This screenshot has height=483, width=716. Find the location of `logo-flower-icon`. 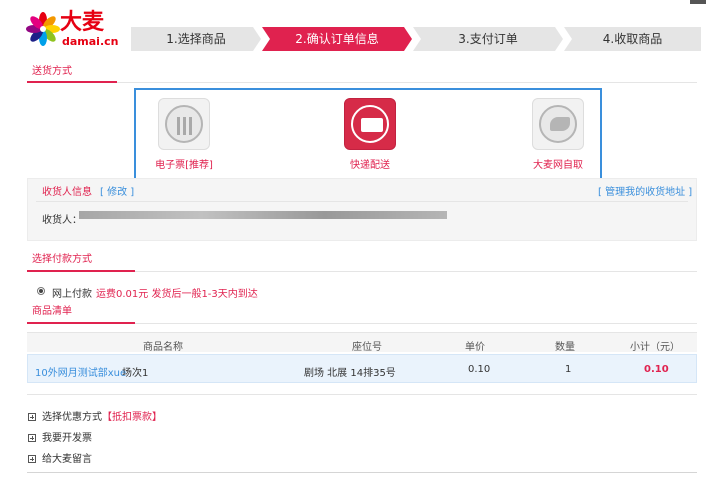

logo-flower-icon is located at coordinates (43, 29).